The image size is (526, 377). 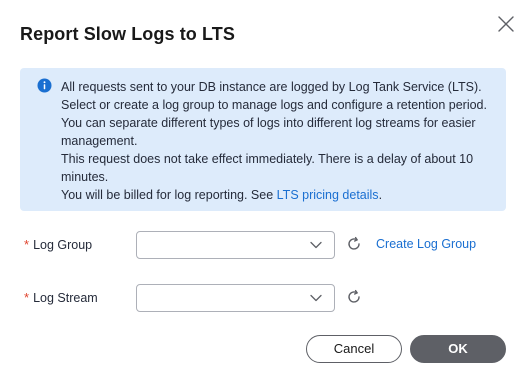 I want to click on info-circle-icon, so click(x=44, y=85).